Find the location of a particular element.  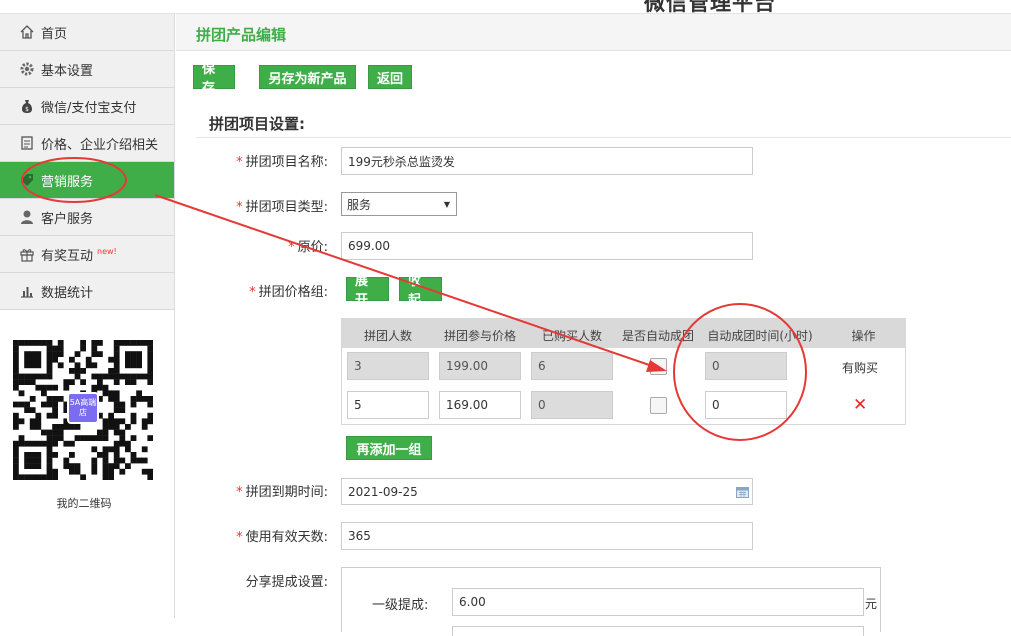

tag-icon is located at coordinates (27, 180).